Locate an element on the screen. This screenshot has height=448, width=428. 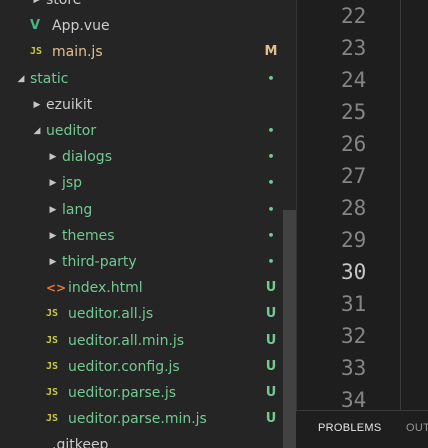
tree-item: JS ueditor.all.min.js U is located at coordinates (141, 341).